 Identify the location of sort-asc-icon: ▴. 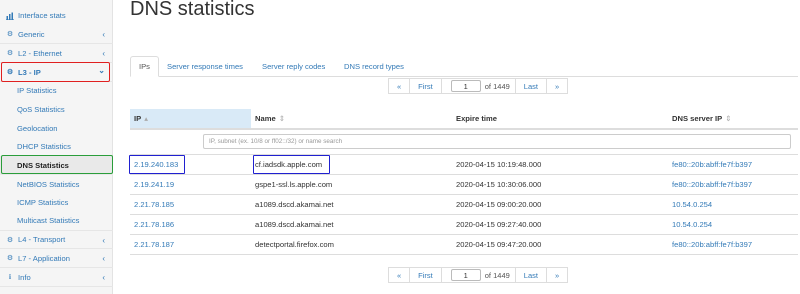
(146, 118).